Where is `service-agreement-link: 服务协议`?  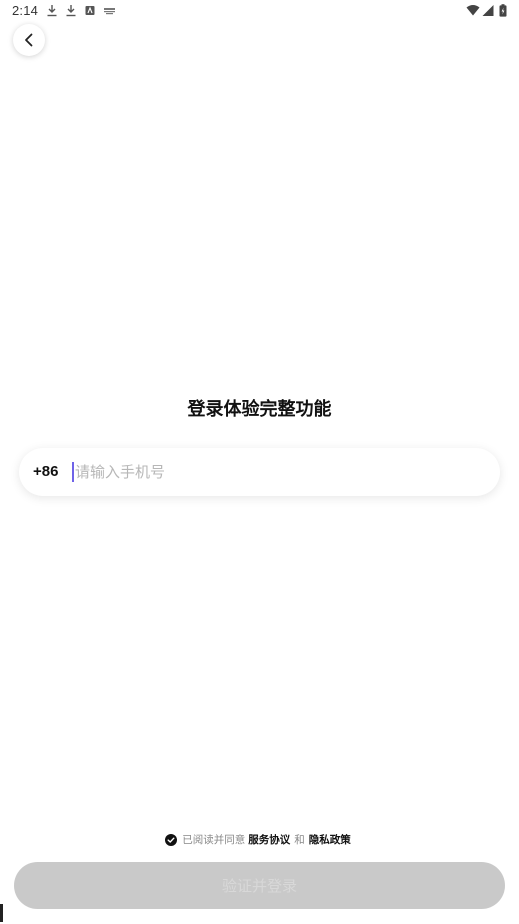
service-agreement-link: 服务协议 is located at coordinates (269, 839).